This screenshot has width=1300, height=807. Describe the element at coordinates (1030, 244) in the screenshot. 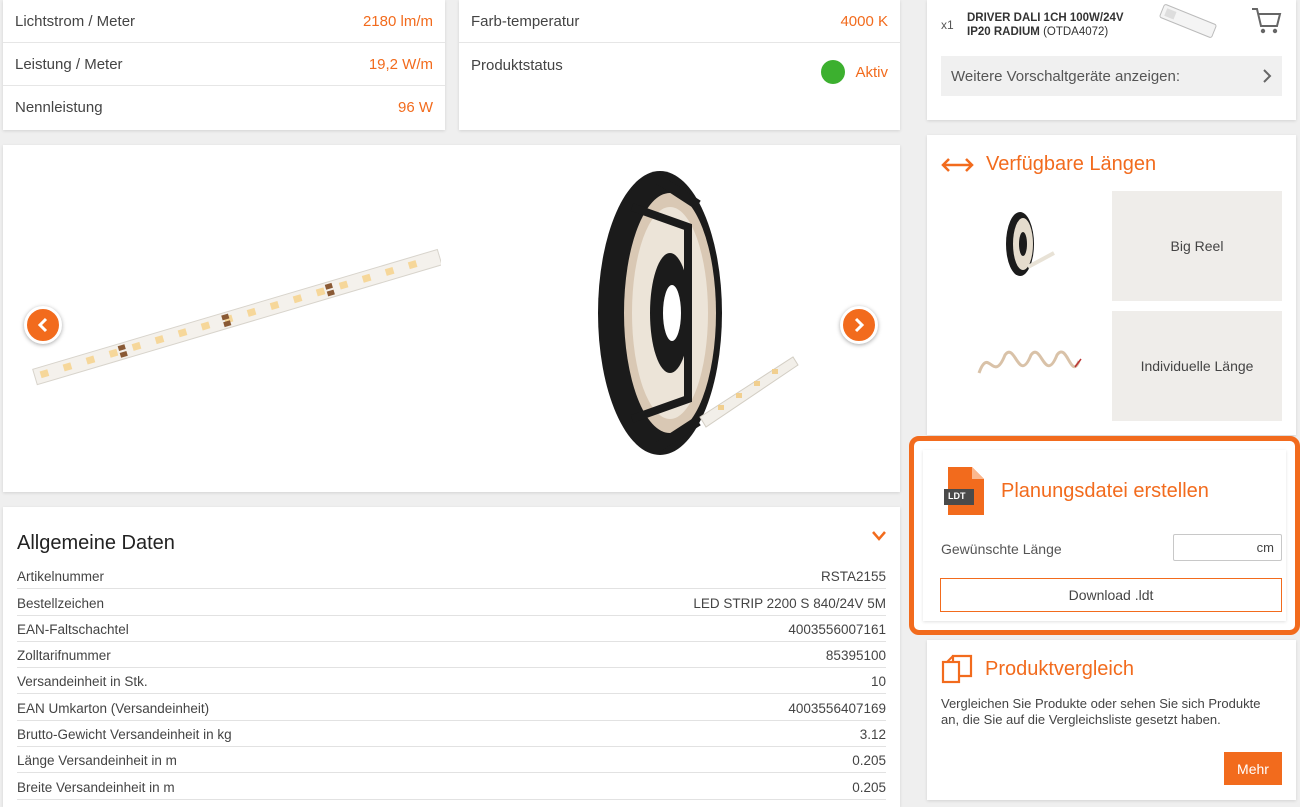

I see `big-reel-thumbnail` at that location.